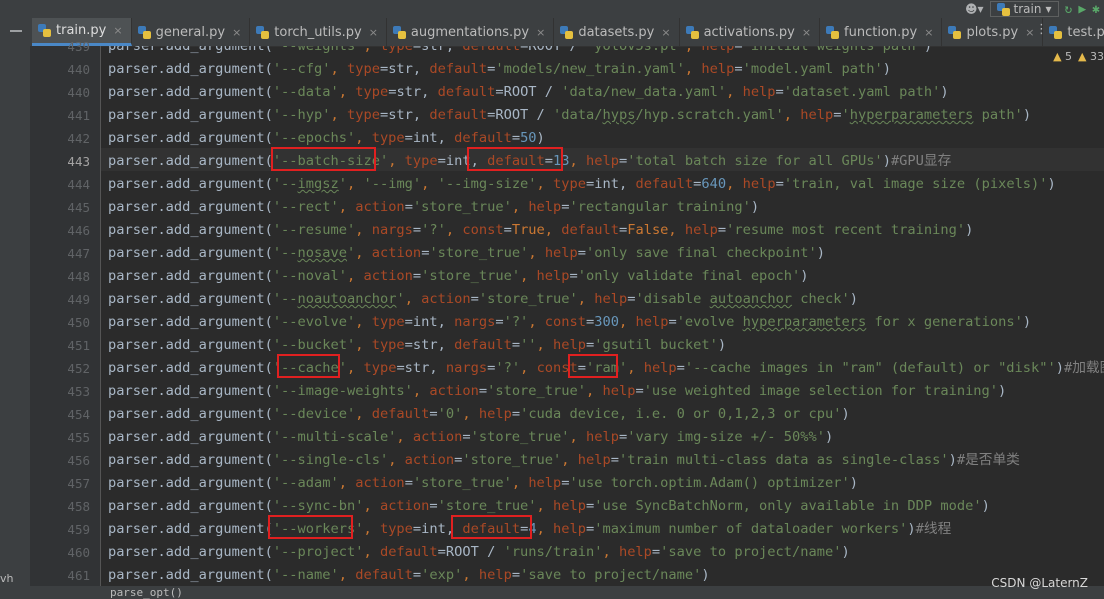 This screenshot has height=599, width=1104. What do you see at coordinates (944, 322) in the screenshot?
I see `code-token: for x generations'` at bounding box center [944, 322].